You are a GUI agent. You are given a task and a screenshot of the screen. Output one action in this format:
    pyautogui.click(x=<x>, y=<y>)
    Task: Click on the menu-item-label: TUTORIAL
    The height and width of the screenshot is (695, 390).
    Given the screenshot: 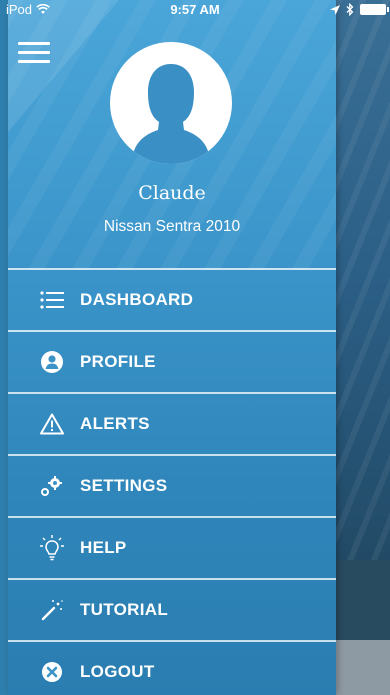 What is the action you would take?
    pyautogui.click(x=124, y=609)
    